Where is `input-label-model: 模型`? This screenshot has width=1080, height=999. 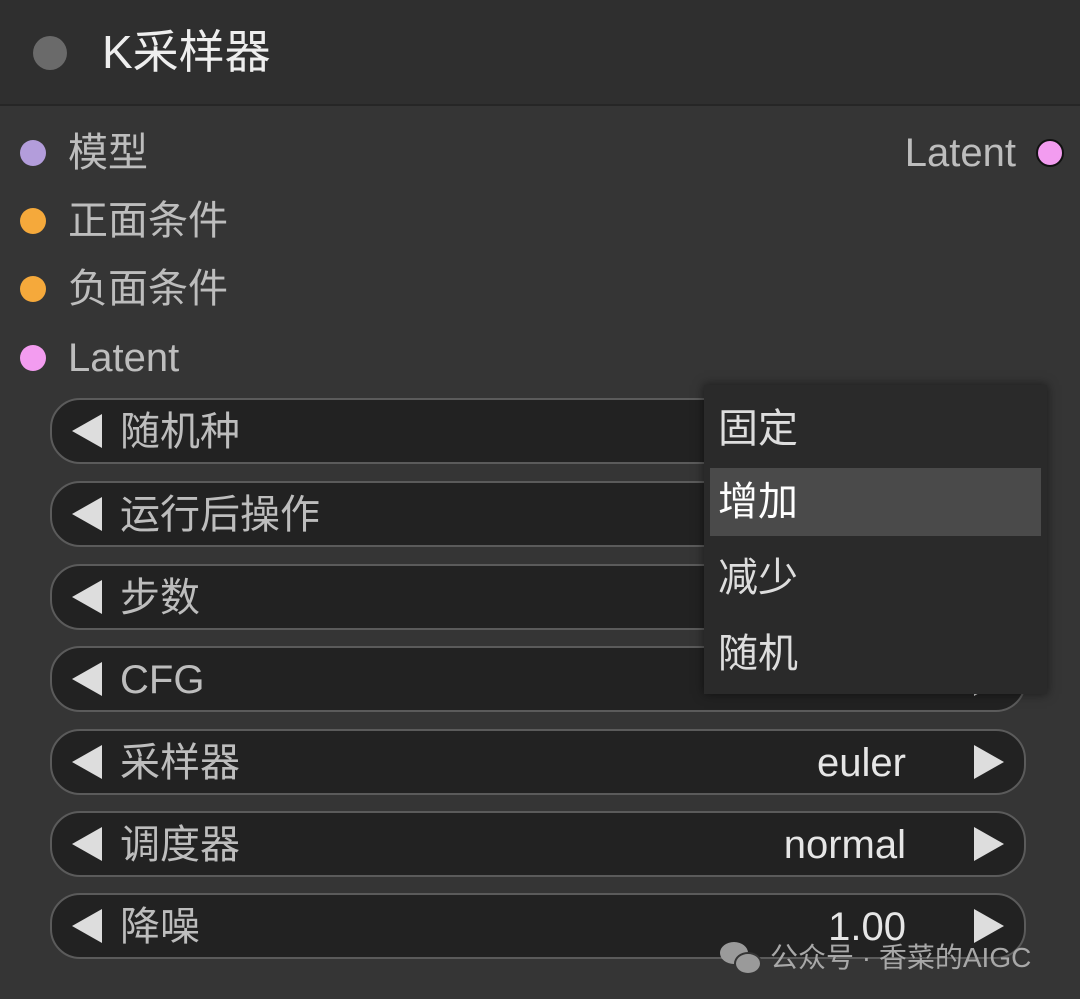 input-label-model: 模型 is located at coordinates (108, 153).